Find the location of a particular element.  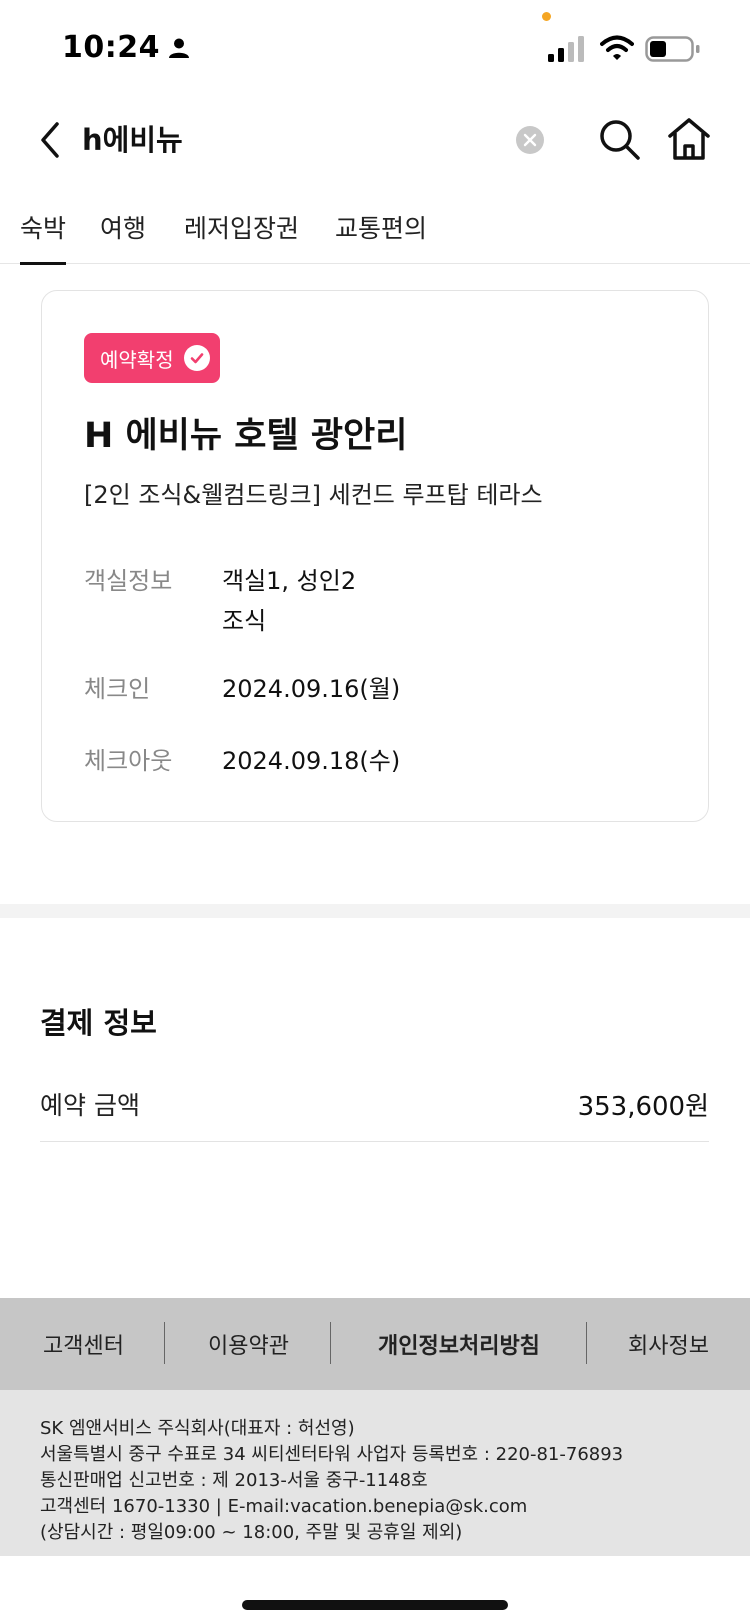

chevron-left-icon is located at coordinates (50, 140).